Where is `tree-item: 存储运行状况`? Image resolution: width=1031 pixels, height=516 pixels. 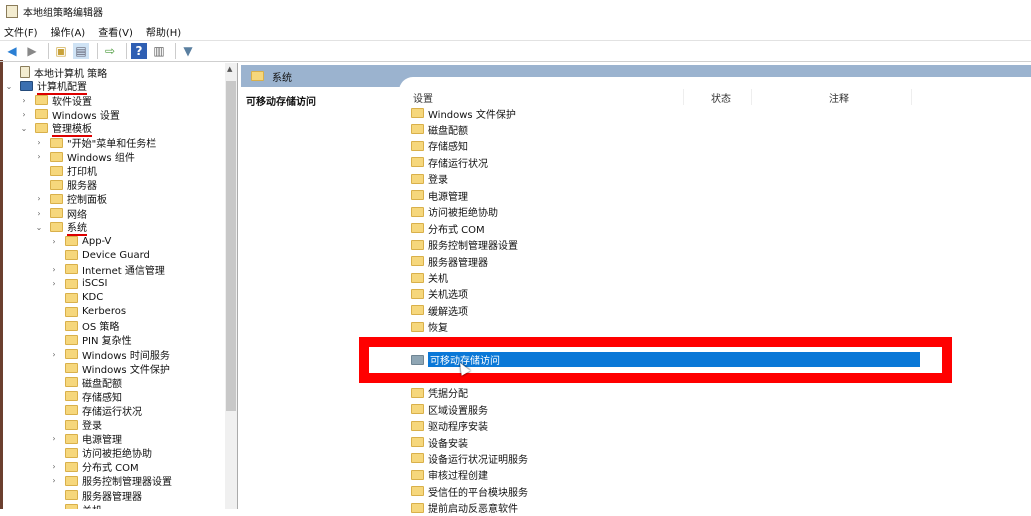 tree-item: 存储运行状况 is located at coordinates (103, 410).